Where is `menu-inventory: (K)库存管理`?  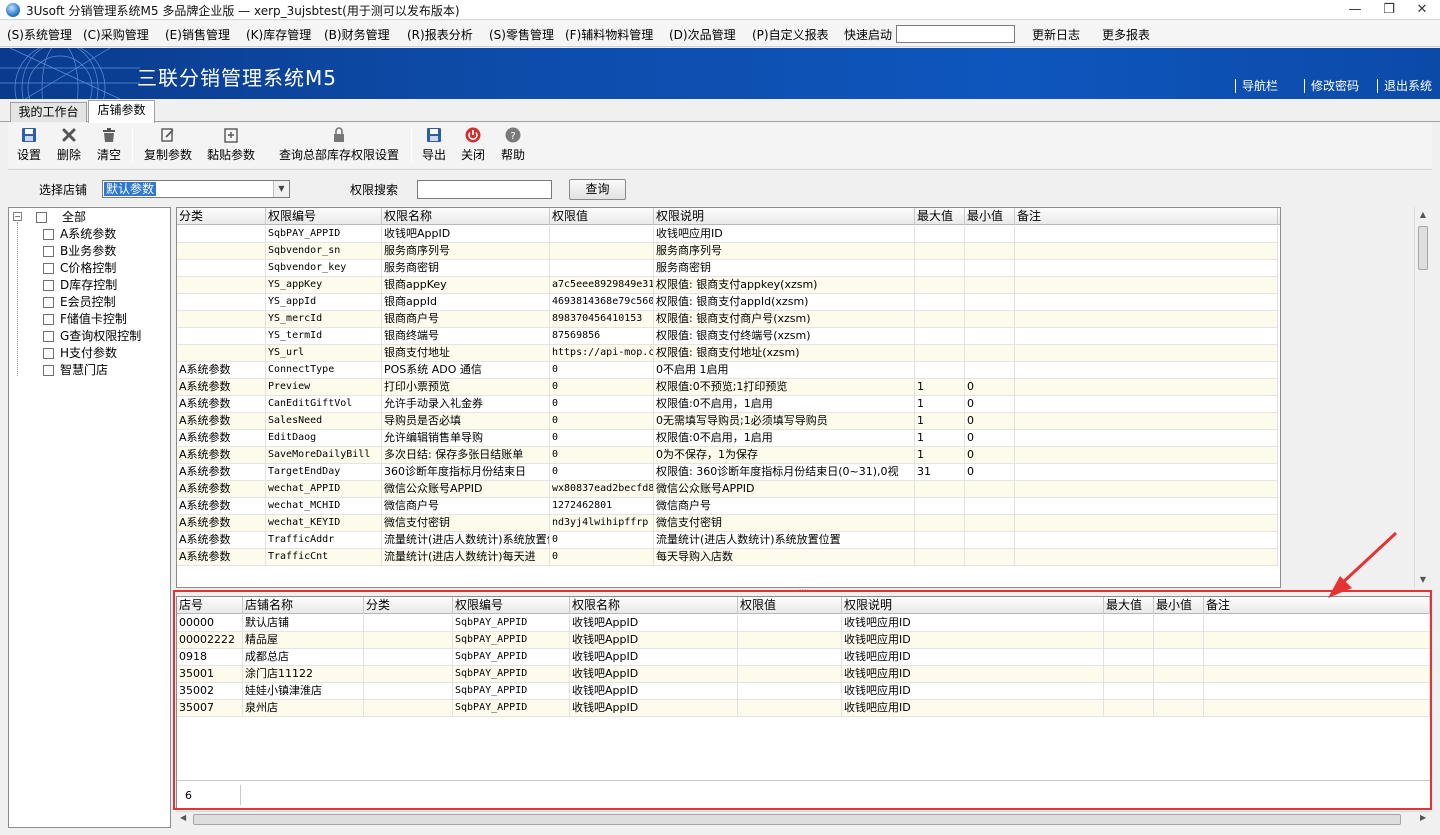
menu-inventory: (K)库存管理 is located at coordinates (278, 34).